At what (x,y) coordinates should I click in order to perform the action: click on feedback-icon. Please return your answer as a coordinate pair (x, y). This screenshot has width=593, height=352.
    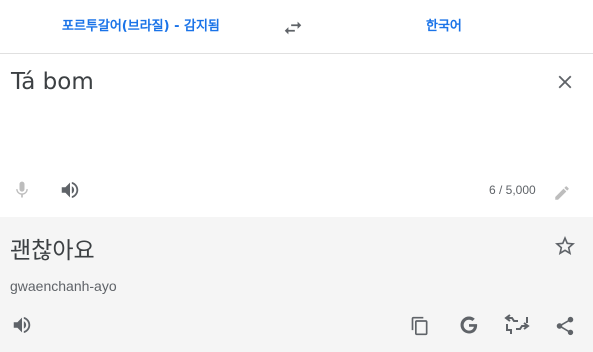
    Looking at the image, I should click on (517, 325).